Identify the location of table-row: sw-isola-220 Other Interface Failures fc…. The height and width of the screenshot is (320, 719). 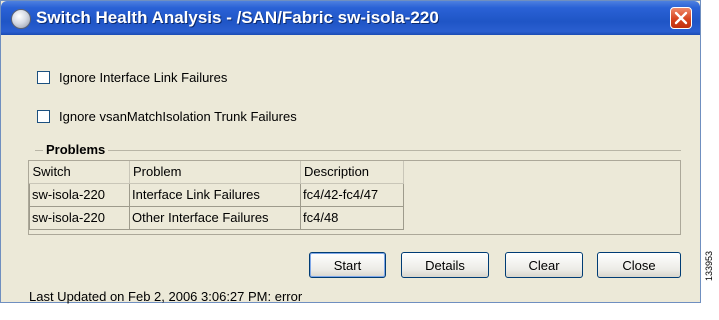
(216, 217).